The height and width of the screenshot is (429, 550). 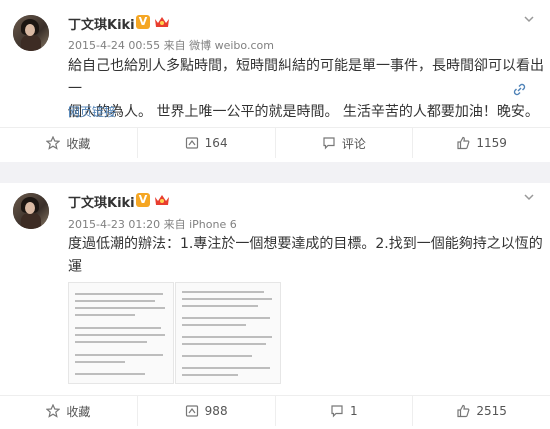 I want to click on like-count: 2515, so click(x=491, y=411).